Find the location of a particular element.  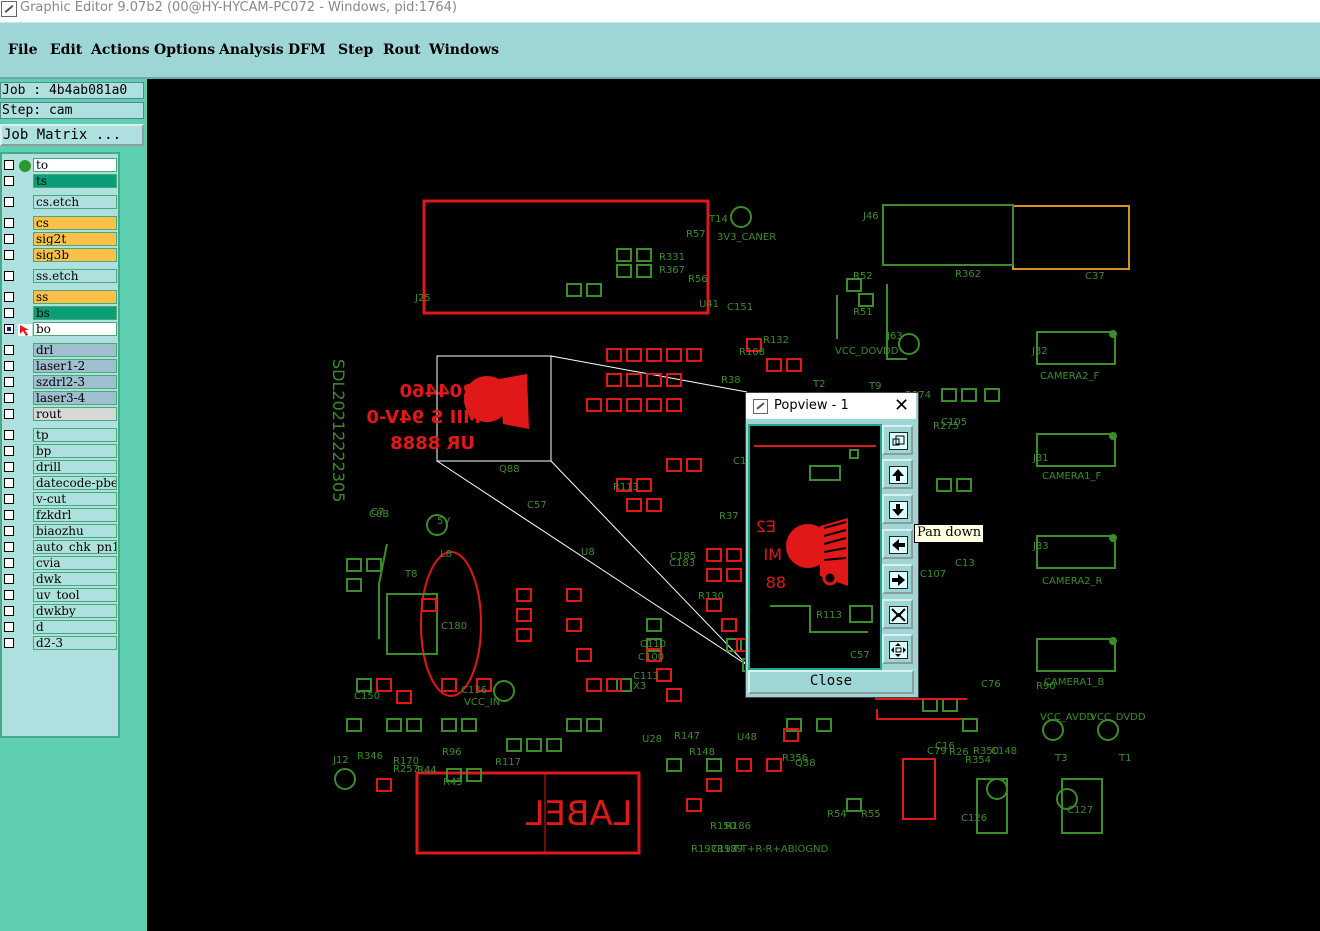

layer-row-d: d is located at coordinates (60, 627).